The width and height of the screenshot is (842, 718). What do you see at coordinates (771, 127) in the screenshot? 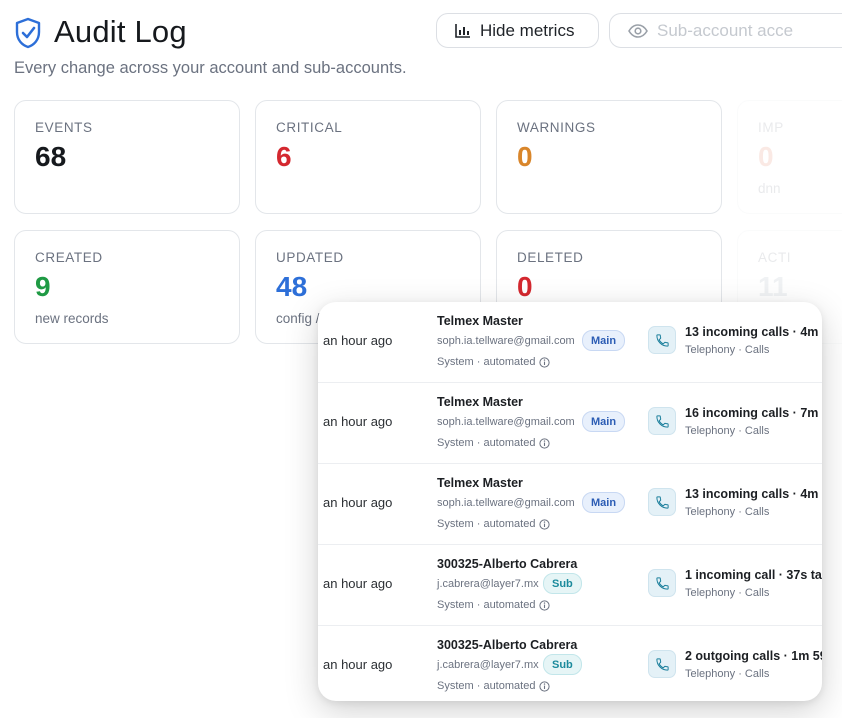
I see `metric-label: IMP` at bounding box center [771, 127].